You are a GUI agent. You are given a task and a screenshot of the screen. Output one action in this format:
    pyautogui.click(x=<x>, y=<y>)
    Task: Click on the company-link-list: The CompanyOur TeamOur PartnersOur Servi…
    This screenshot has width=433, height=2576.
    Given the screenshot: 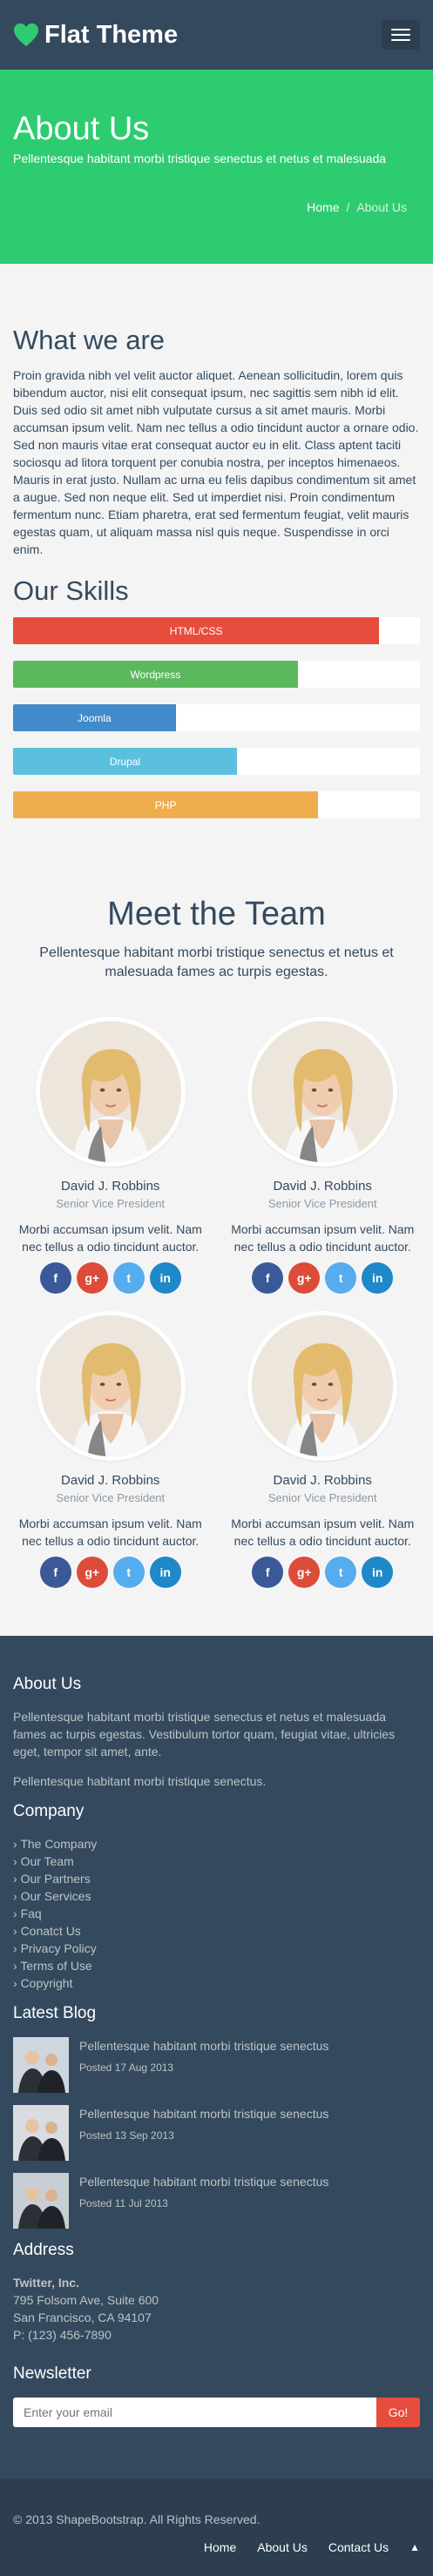 What is the action you would take?
    pyautogui.click(x=216, y=1913)
    